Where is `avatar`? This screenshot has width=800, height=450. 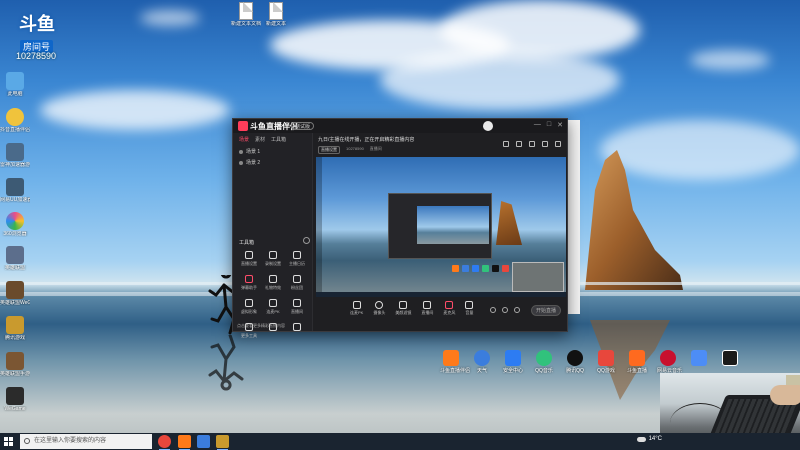
avatar is located at coordinates (488, 126).